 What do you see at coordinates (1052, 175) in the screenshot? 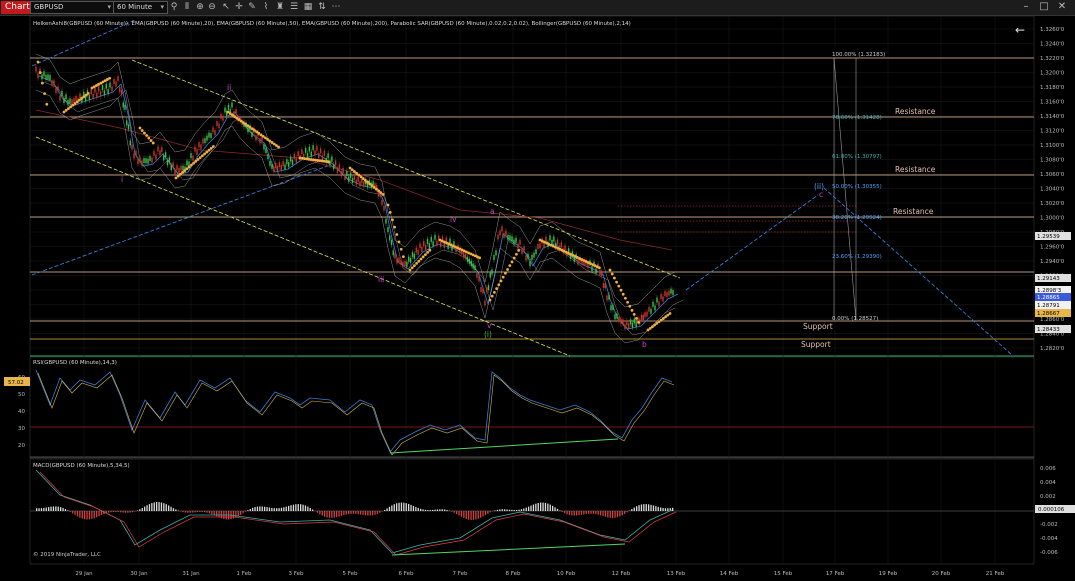
I see `price-tick-label: 1.3060'0` at bounding box center [1052, 175].